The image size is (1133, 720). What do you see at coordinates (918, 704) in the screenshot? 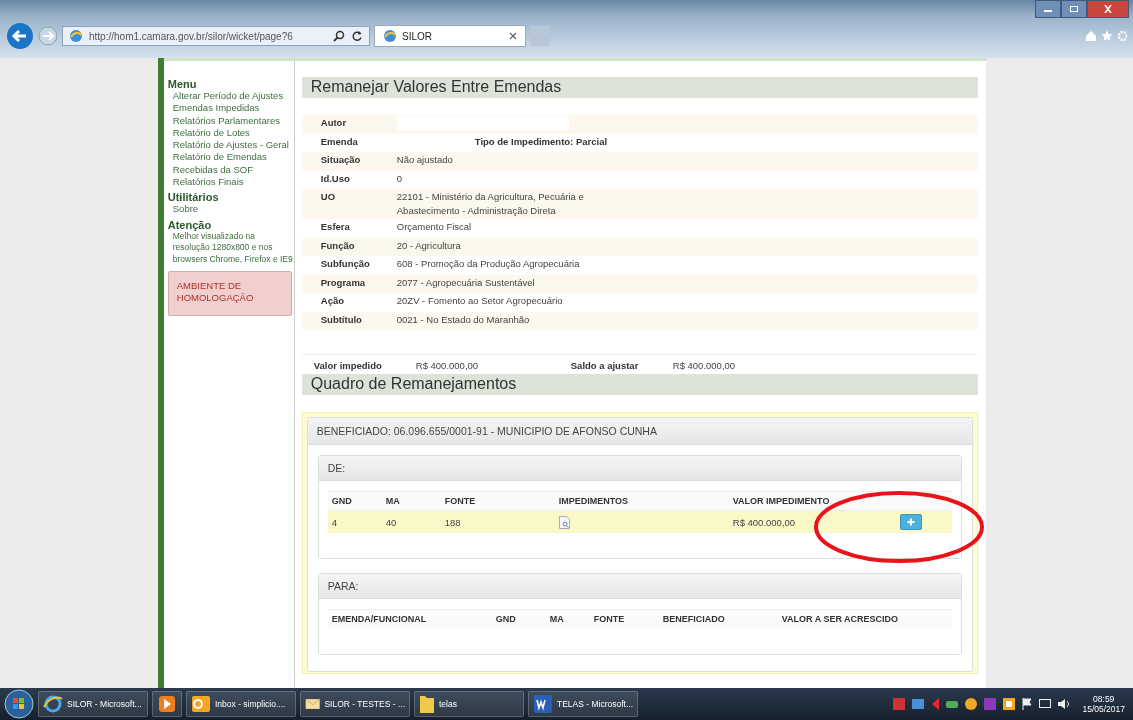
I see `network-icon` at bounding box center [918, 704].